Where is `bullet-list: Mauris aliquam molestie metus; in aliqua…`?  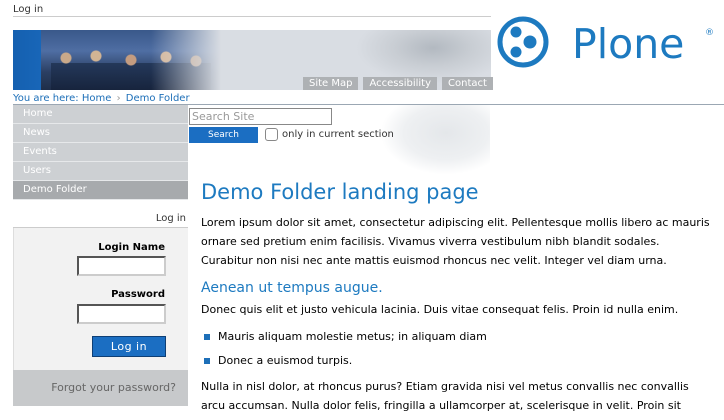 bullet-list: Mauris aliquam molestie metus; in aliqua… is located at coordinates (456, 349).